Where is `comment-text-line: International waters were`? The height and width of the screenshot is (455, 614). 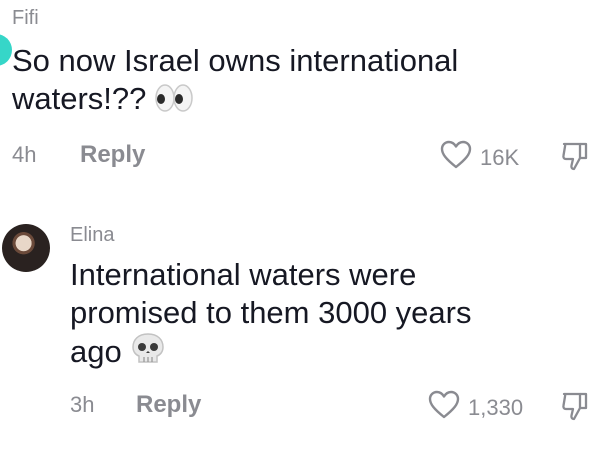 comment-text-line: International waters were is located at coordinates (243, 274).